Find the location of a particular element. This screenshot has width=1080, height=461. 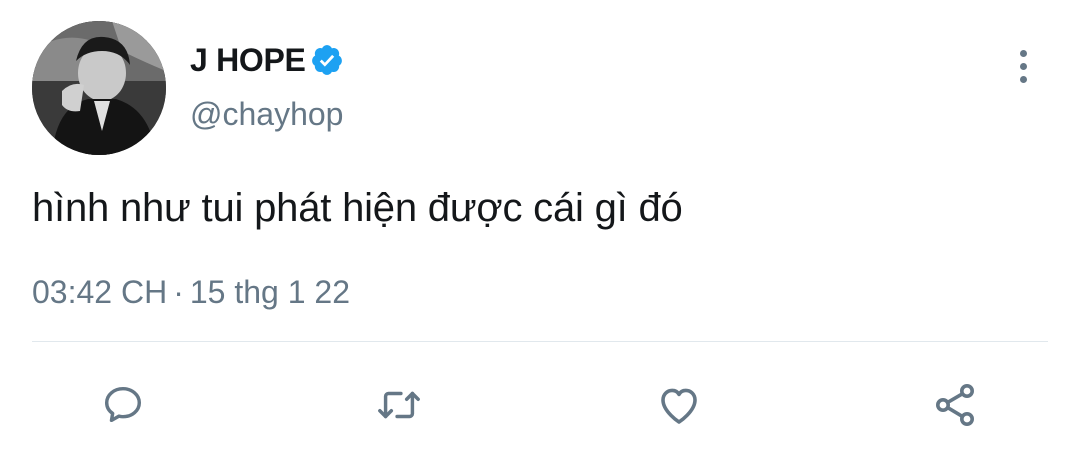

tweet-timestamp: 03:42 CH · 15 thg 1 22 is located at coordinates (191, 292).